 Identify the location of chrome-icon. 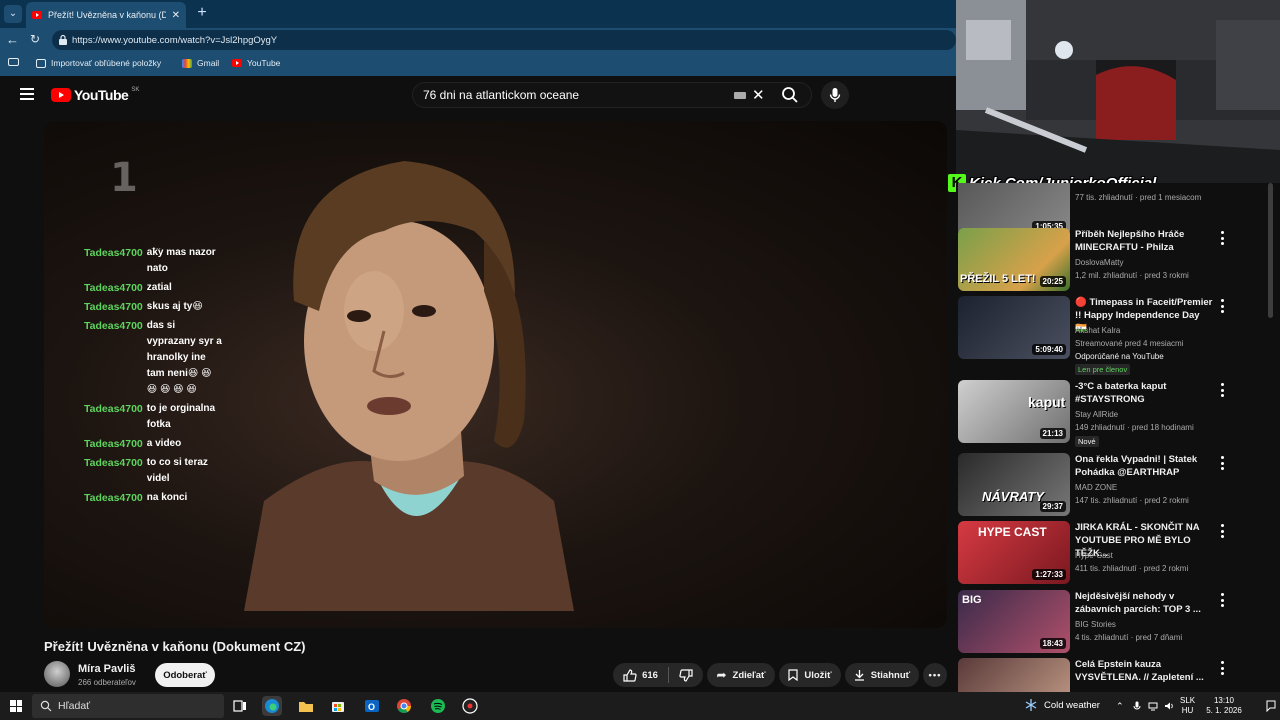
(404, 706).